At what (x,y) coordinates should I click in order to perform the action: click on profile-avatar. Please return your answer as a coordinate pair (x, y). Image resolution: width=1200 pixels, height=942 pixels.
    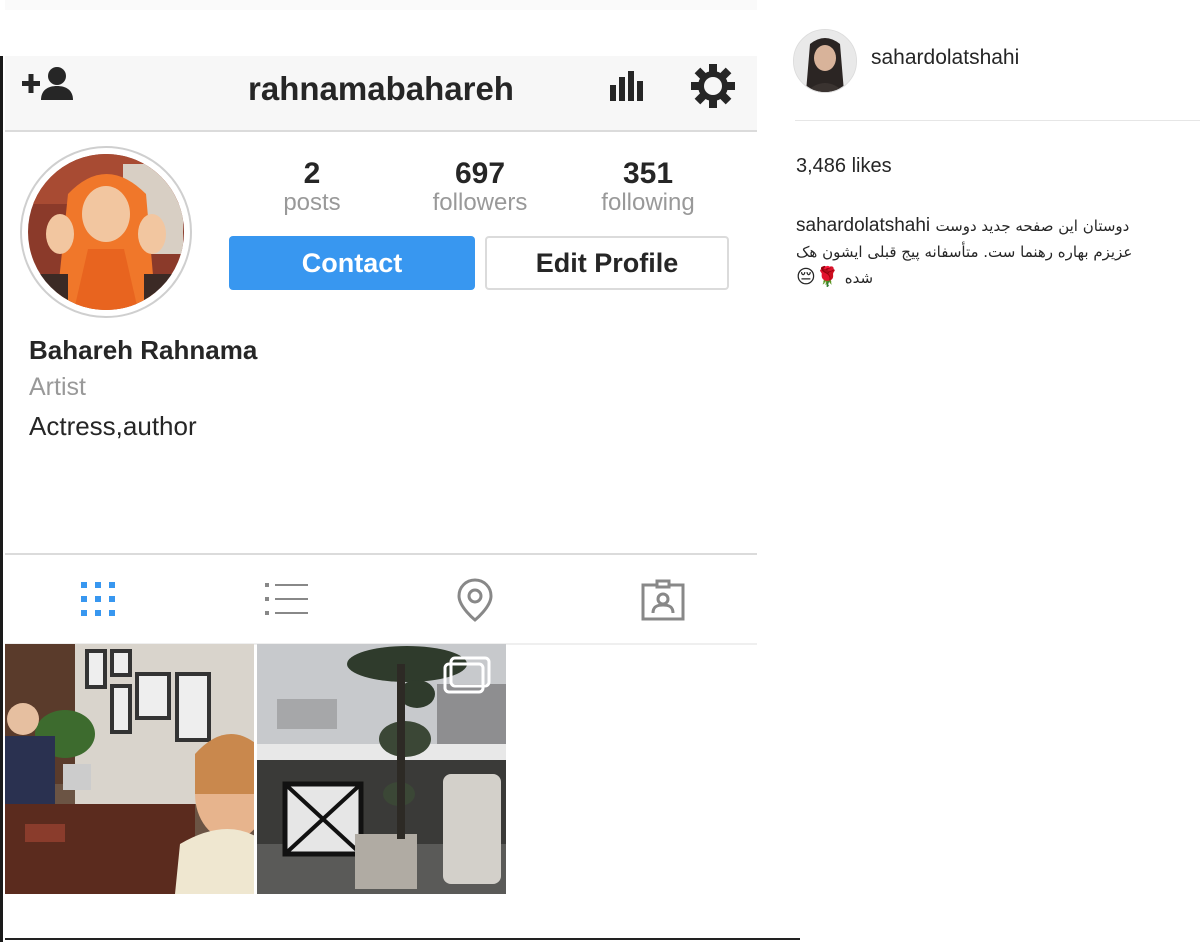
    Looking at the image, I should click on (106, 232).